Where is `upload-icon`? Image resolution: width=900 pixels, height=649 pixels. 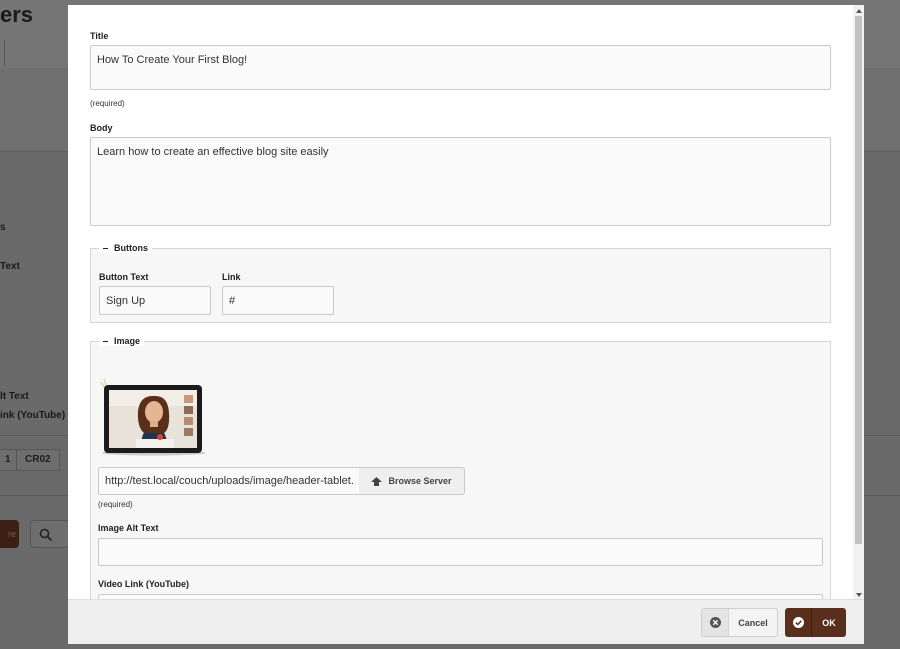
upload-icon is located at coordinates (377, 481).